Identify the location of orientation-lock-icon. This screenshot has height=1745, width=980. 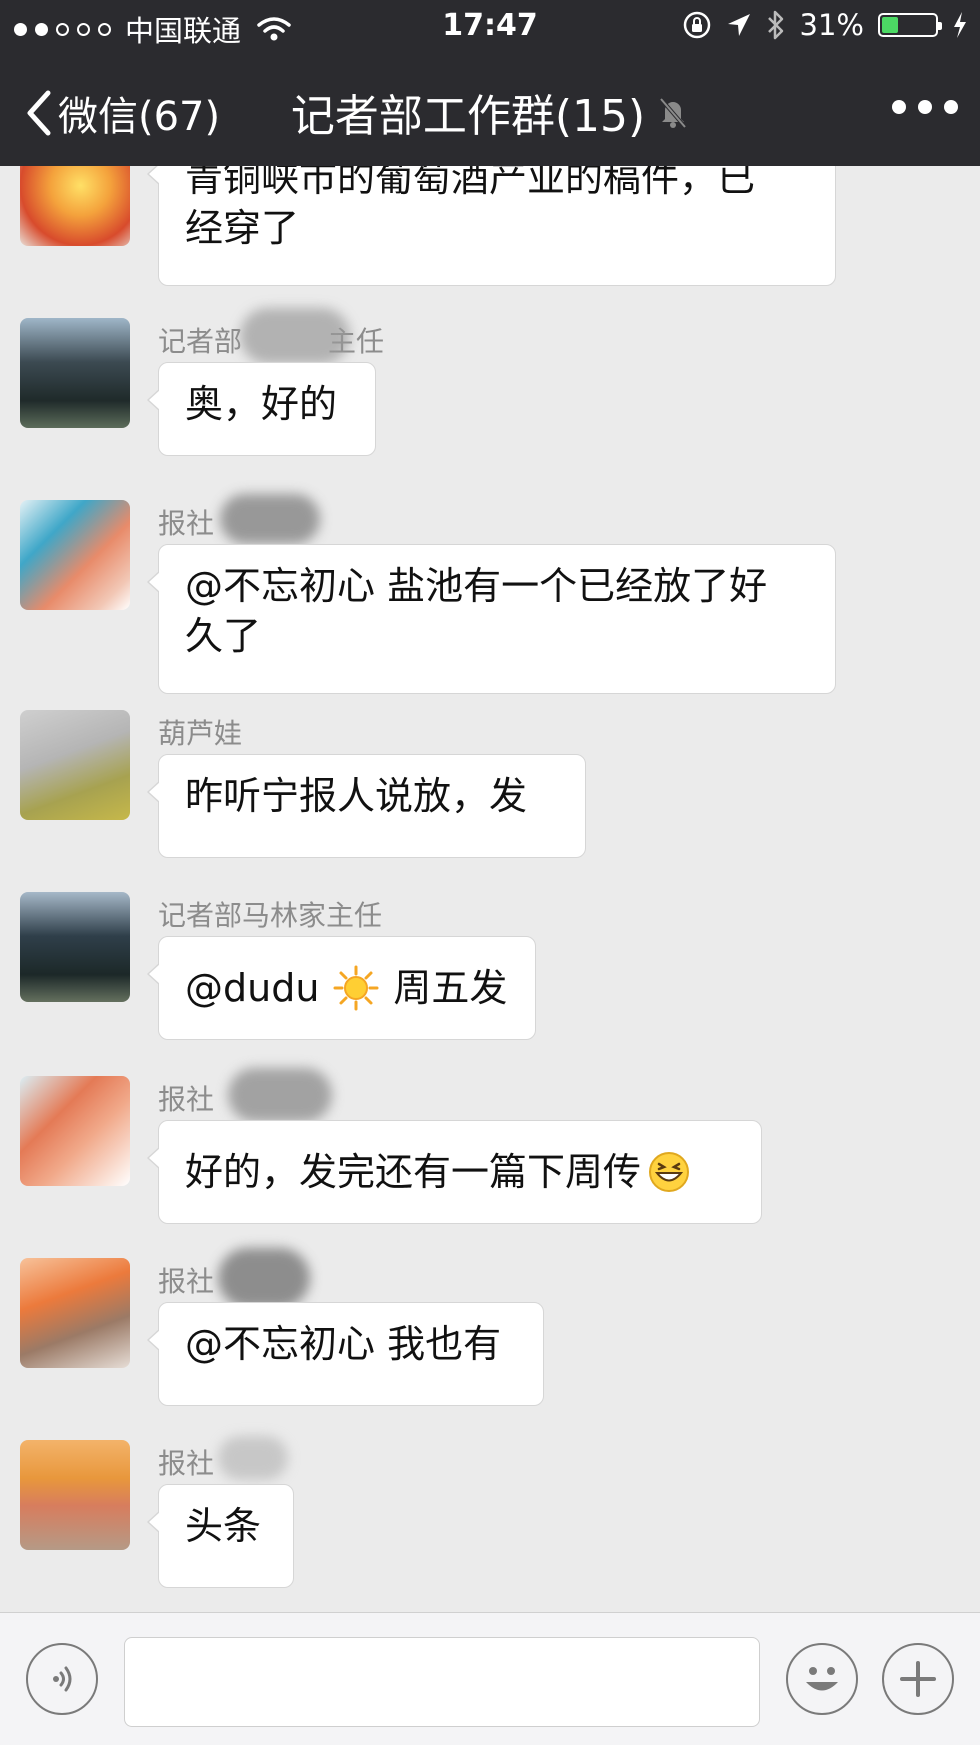
(696, 25).